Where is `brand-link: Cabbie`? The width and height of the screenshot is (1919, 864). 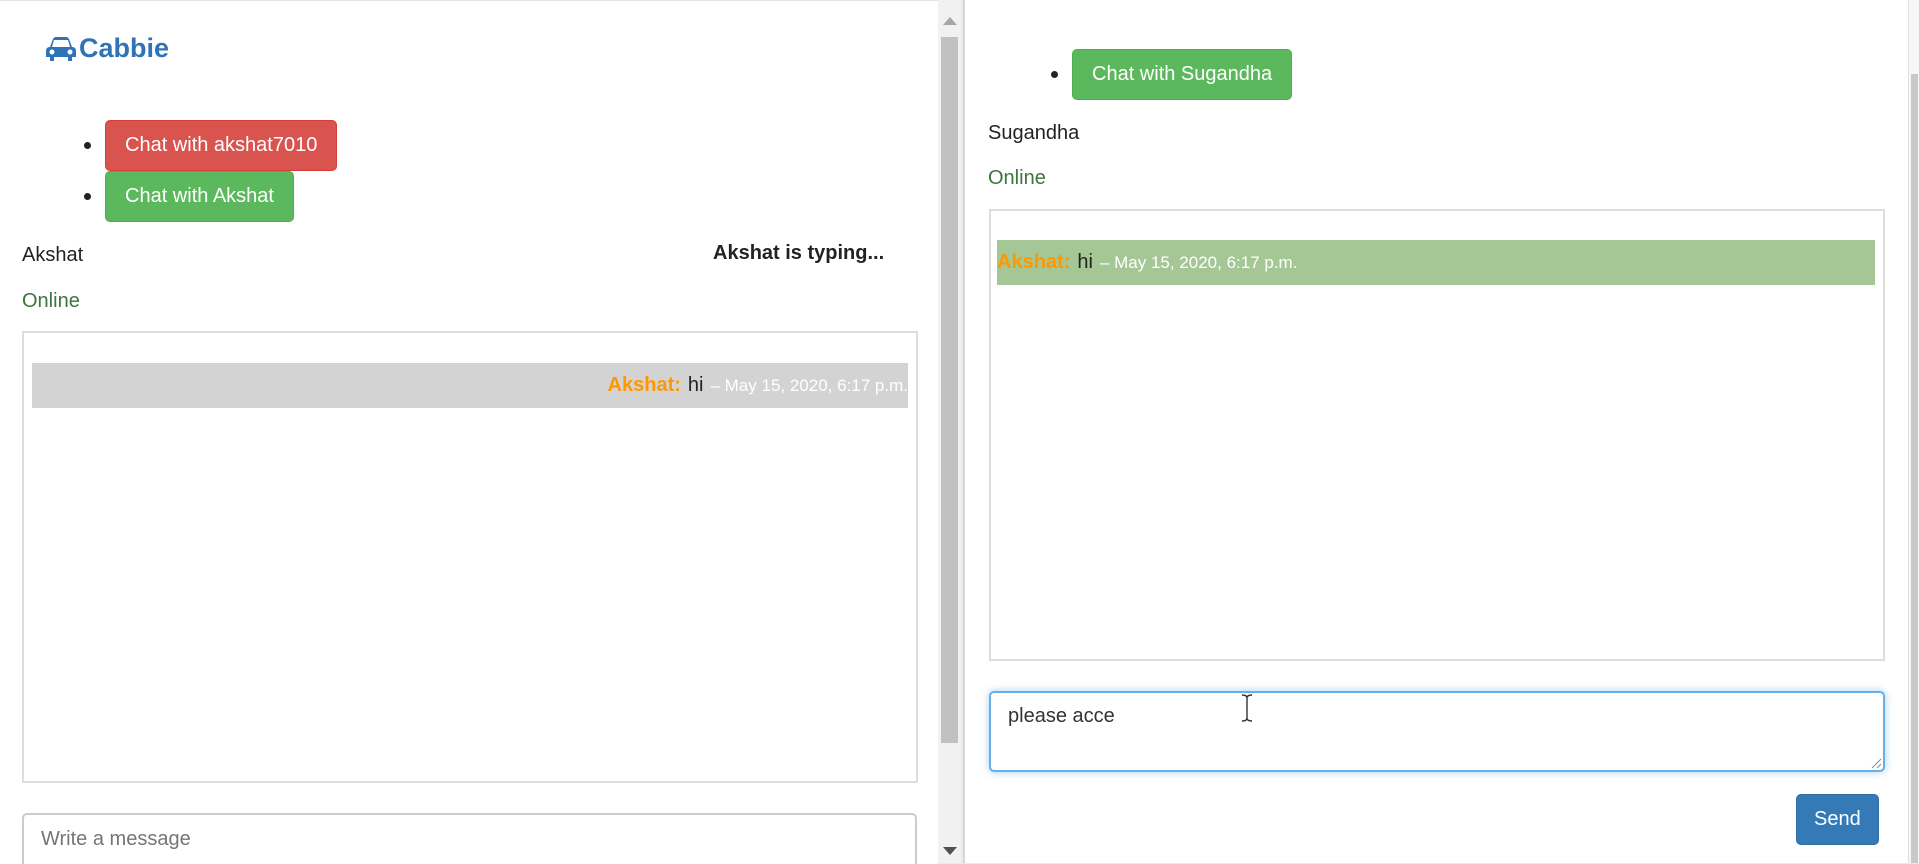 brand-link: Cabbie is located at coordinates (107, 48).